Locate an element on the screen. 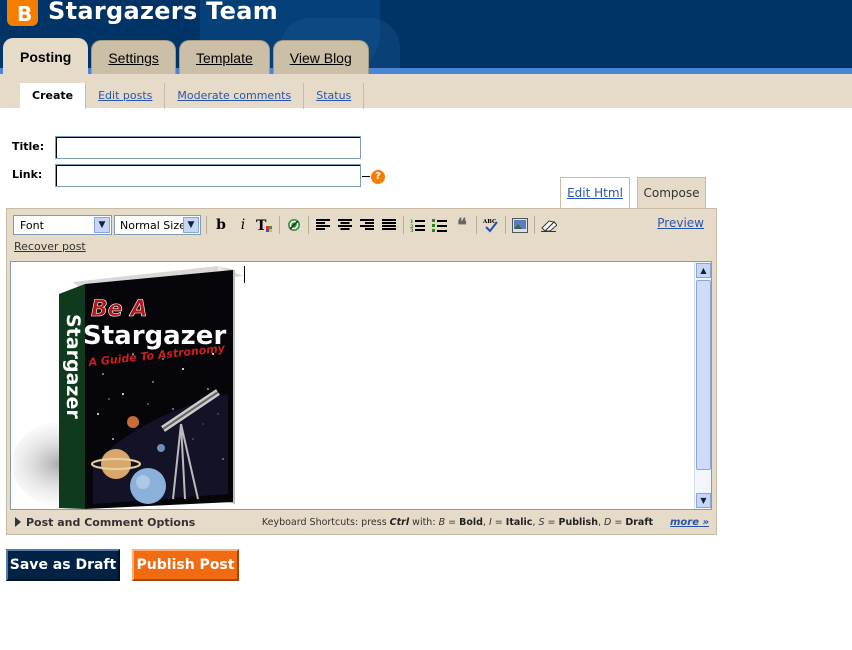 The width and height of the screenshot is (852, 650). preview-link: Preview is located at coordinates (680, 223).